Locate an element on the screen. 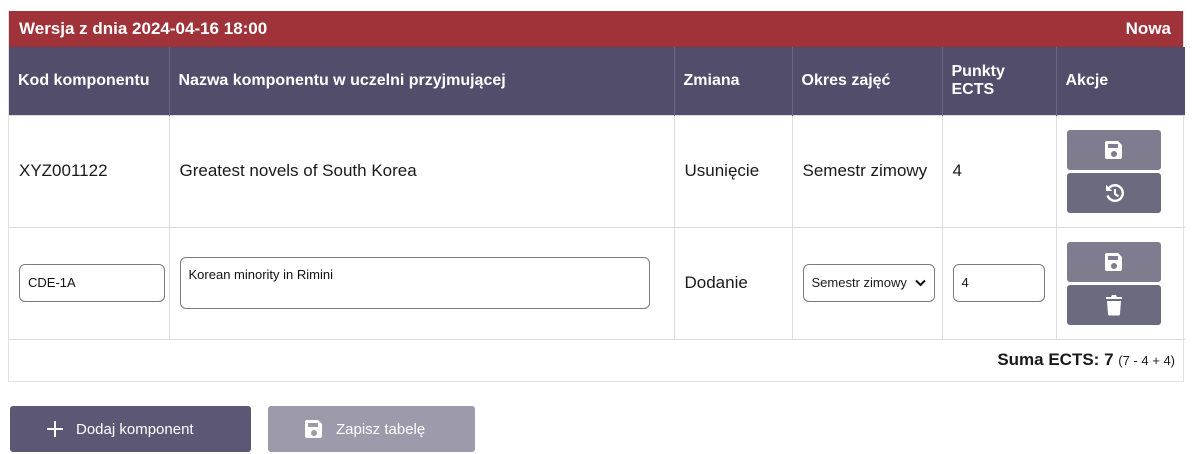 This screenshot has height=454, width=1192. header-code: Kod komponentu is located at coordinates (89, 81).